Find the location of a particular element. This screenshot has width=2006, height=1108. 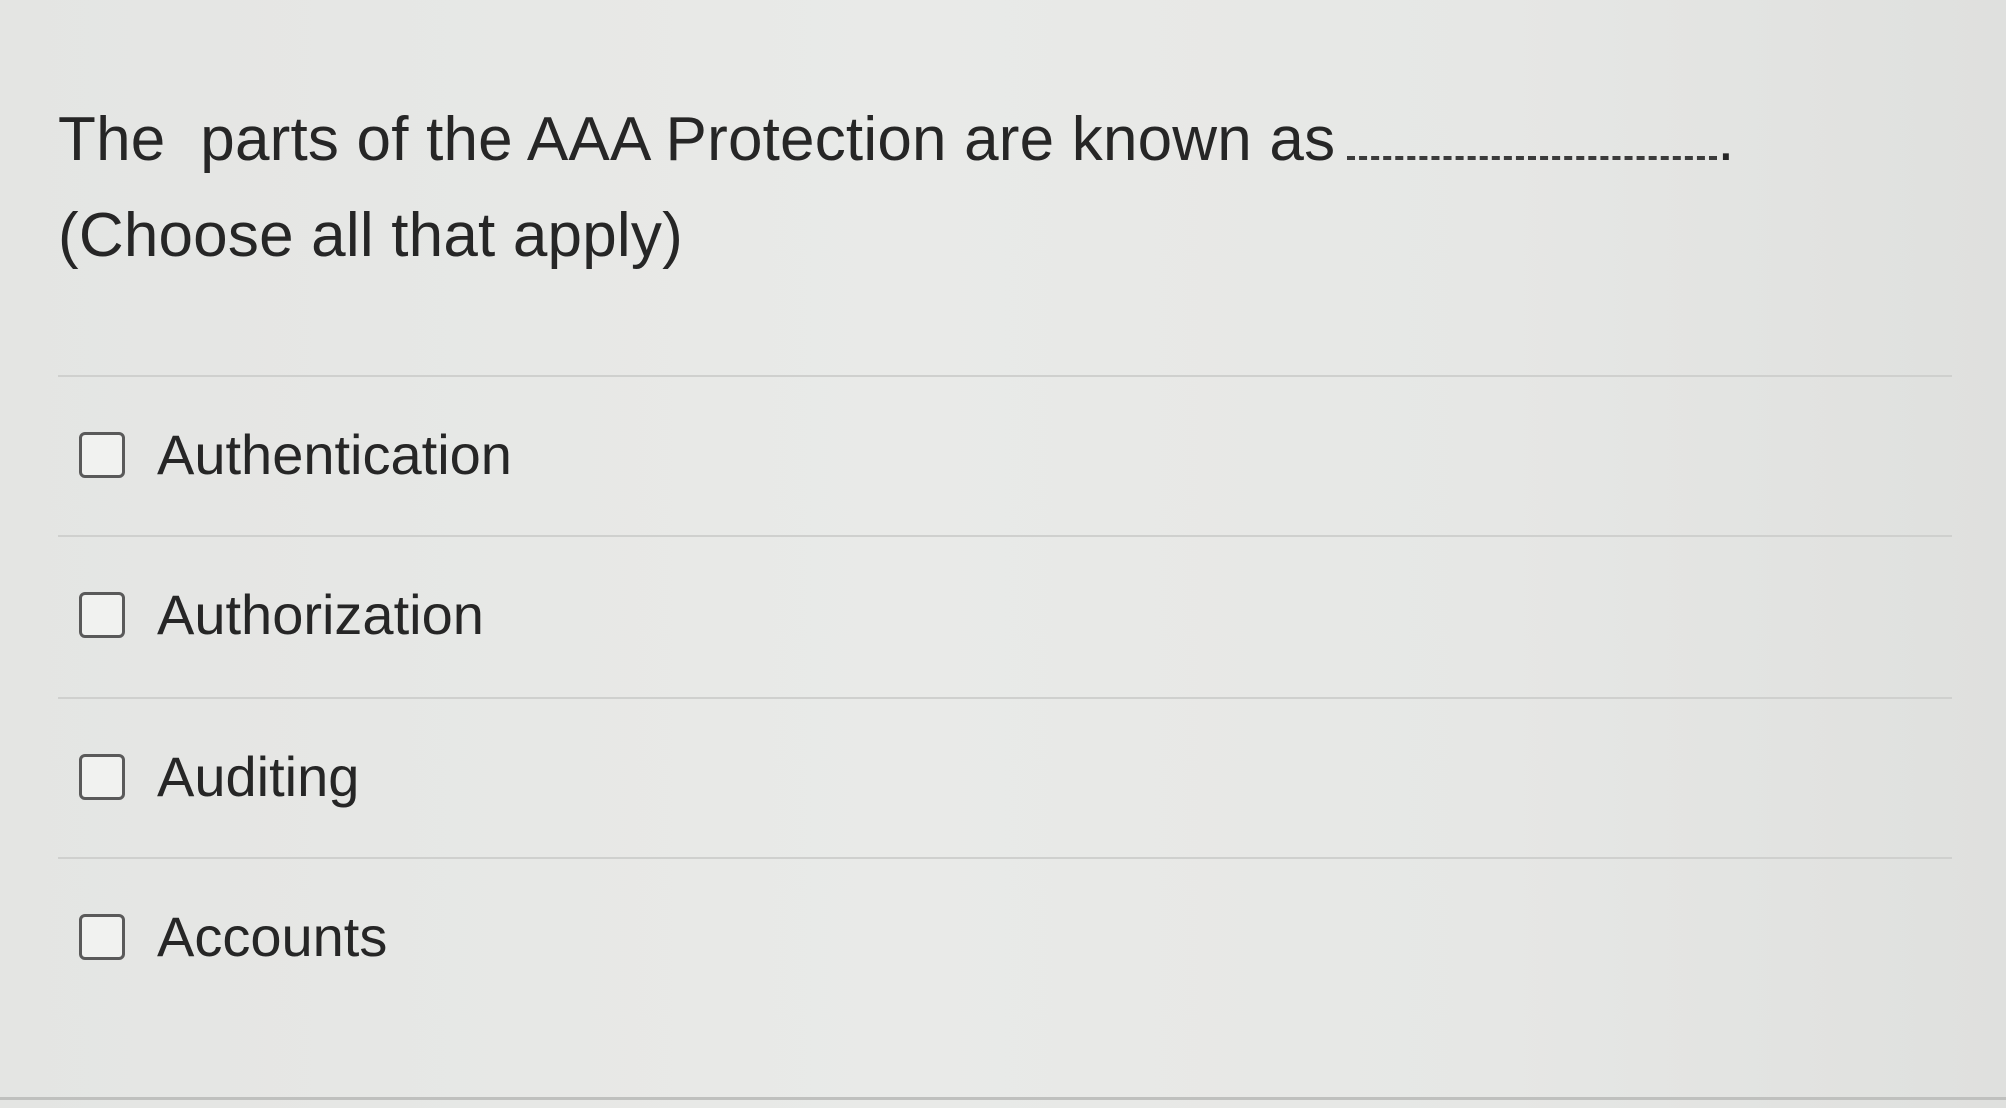

checkbox-auditing is located at coordinates (102, 777).